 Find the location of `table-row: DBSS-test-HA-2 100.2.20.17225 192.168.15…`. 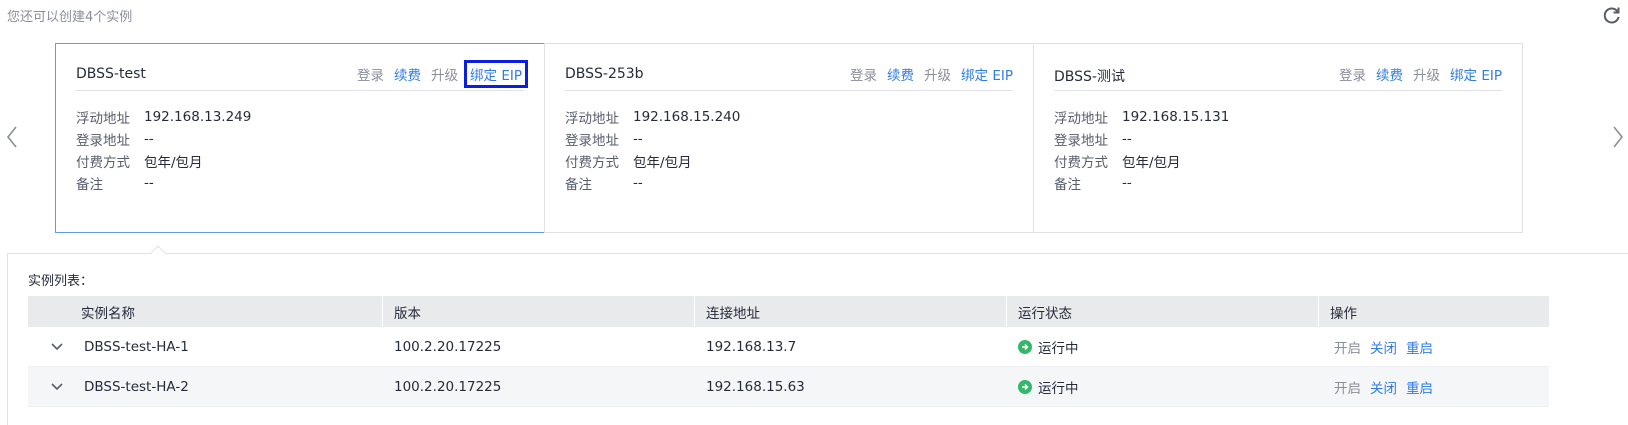

table-row: DBSS-test-HA-2 100.2.20.17225 192.168.15… is located at coordinates (788, 387).